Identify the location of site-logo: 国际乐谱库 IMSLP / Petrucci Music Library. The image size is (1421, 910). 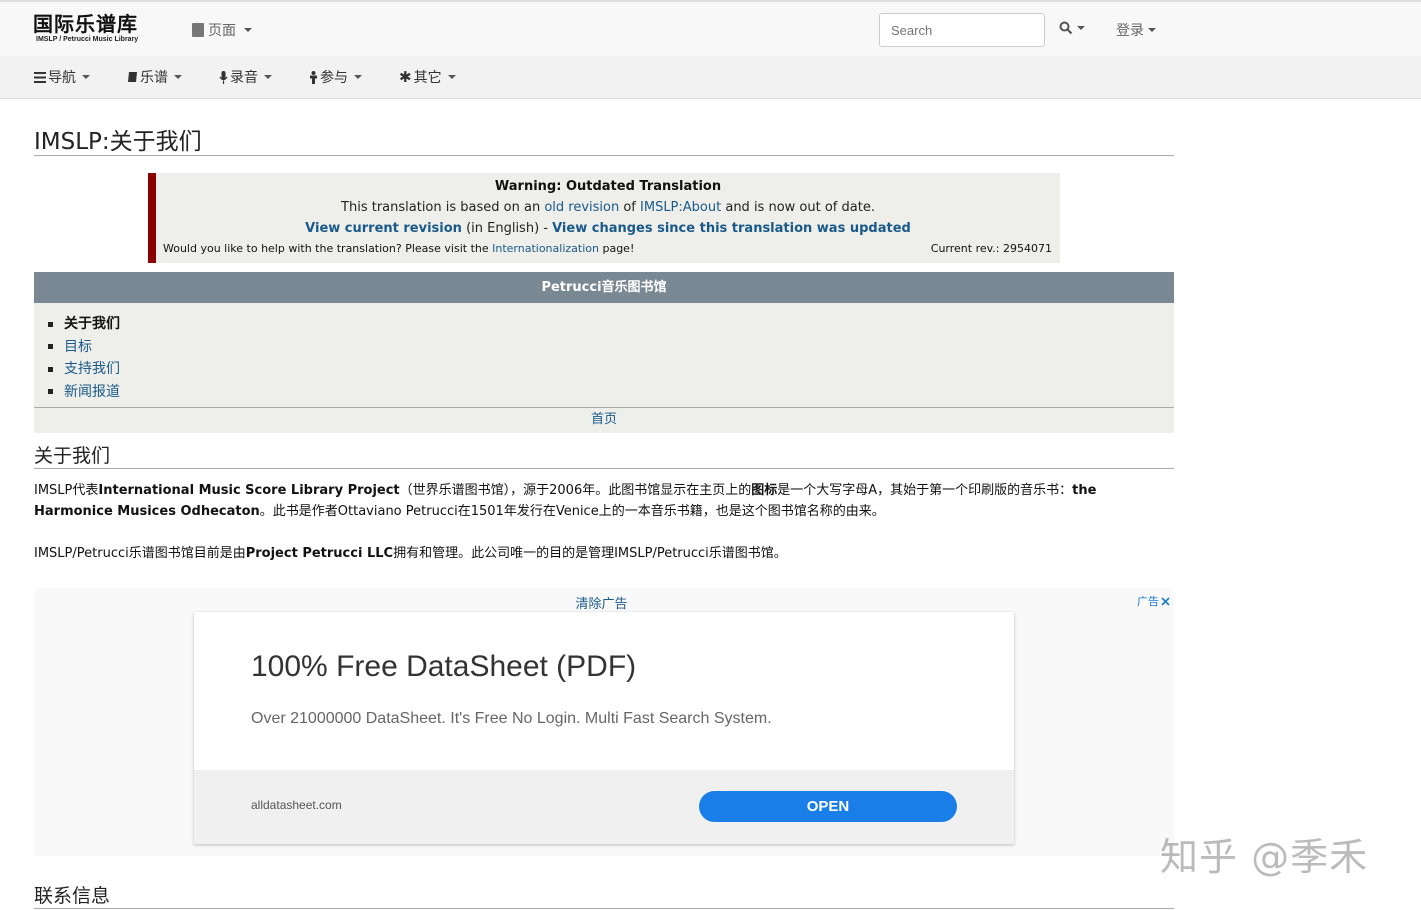
(85, 28).